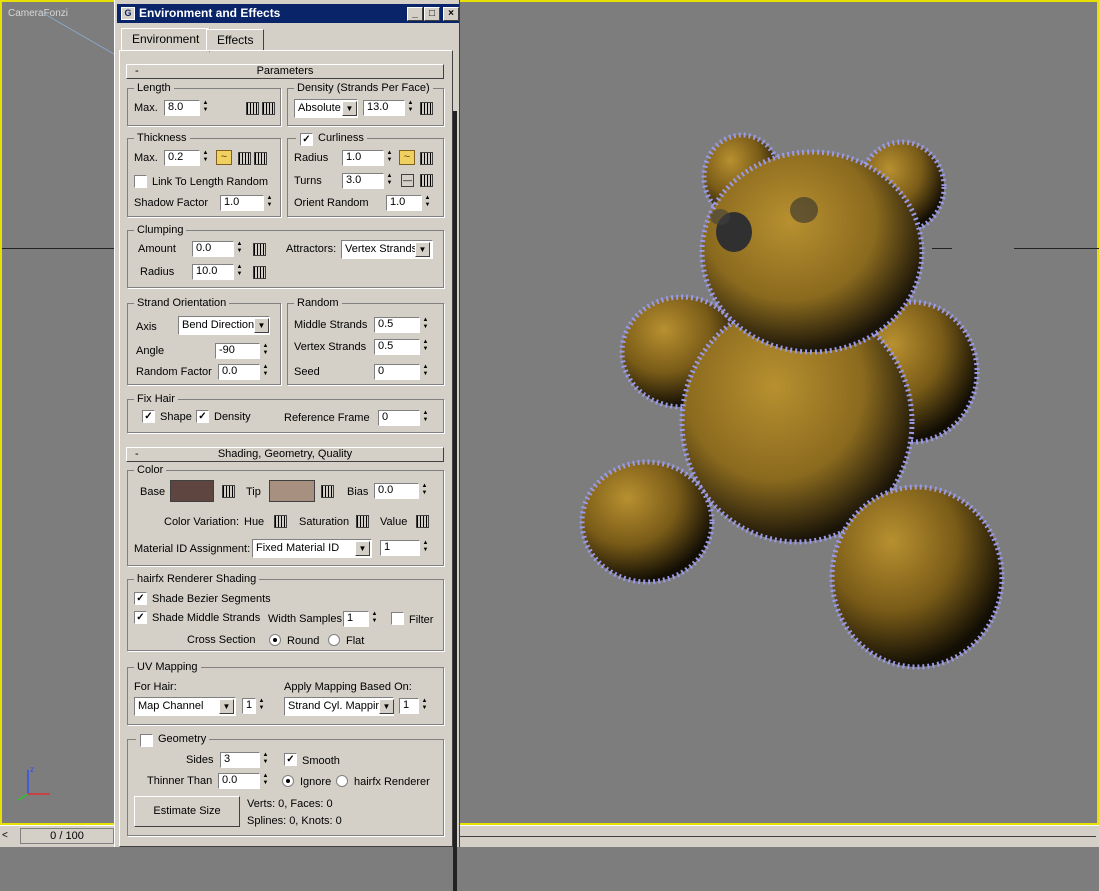 The height and width of the screenshot is (891, 1099). Describe the element at coordinates (374, 619) in the screenshot. I see `width-samples-spinner-icon: ▲ ▼` at that location.